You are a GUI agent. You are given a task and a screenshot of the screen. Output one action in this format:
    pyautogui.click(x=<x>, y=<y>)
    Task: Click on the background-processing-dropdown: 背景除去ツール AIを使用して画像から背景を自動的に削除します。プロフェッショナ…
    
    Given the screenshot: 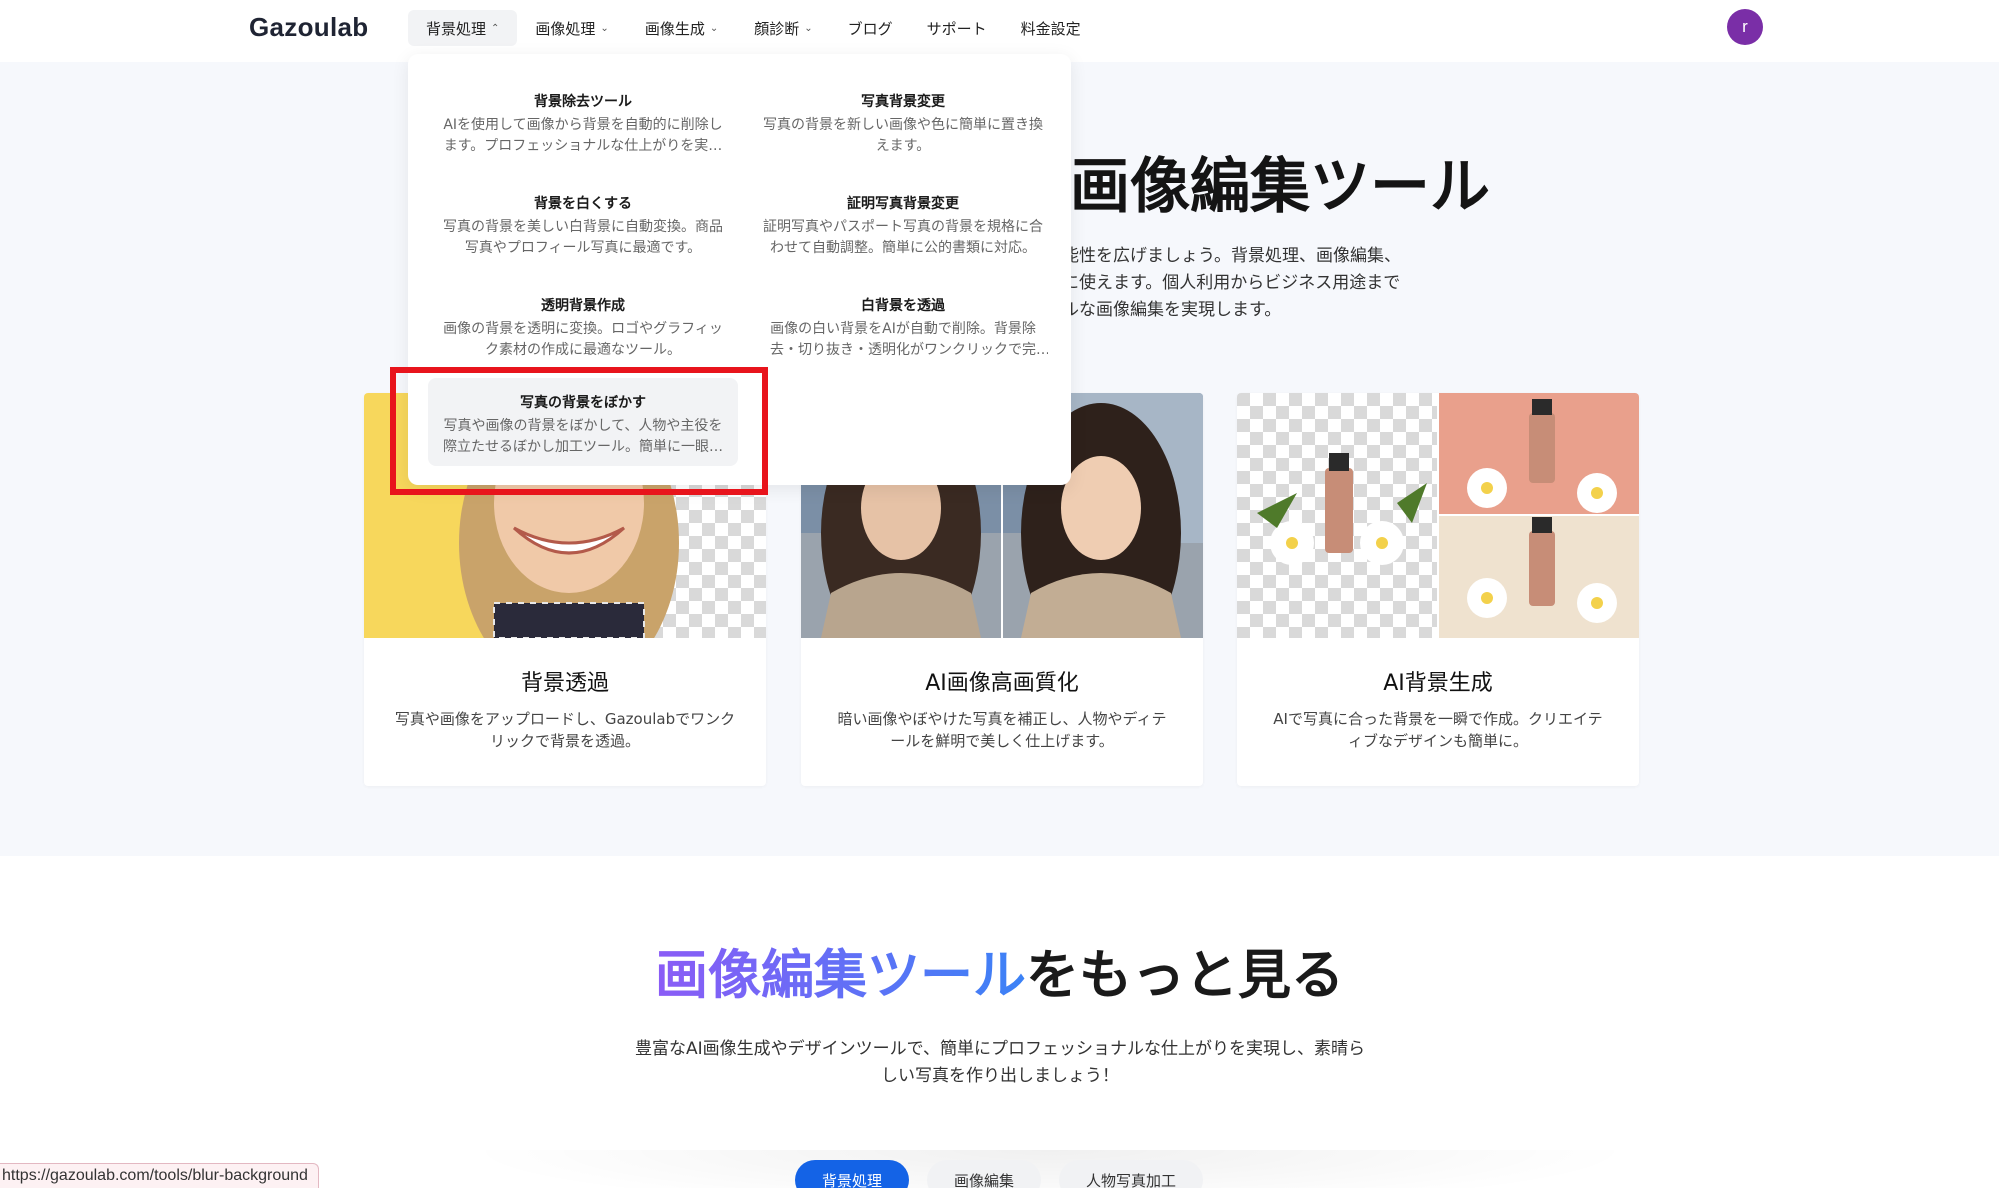 What is the action you would take?
    pyautogui.click(x=739, y=269)
    